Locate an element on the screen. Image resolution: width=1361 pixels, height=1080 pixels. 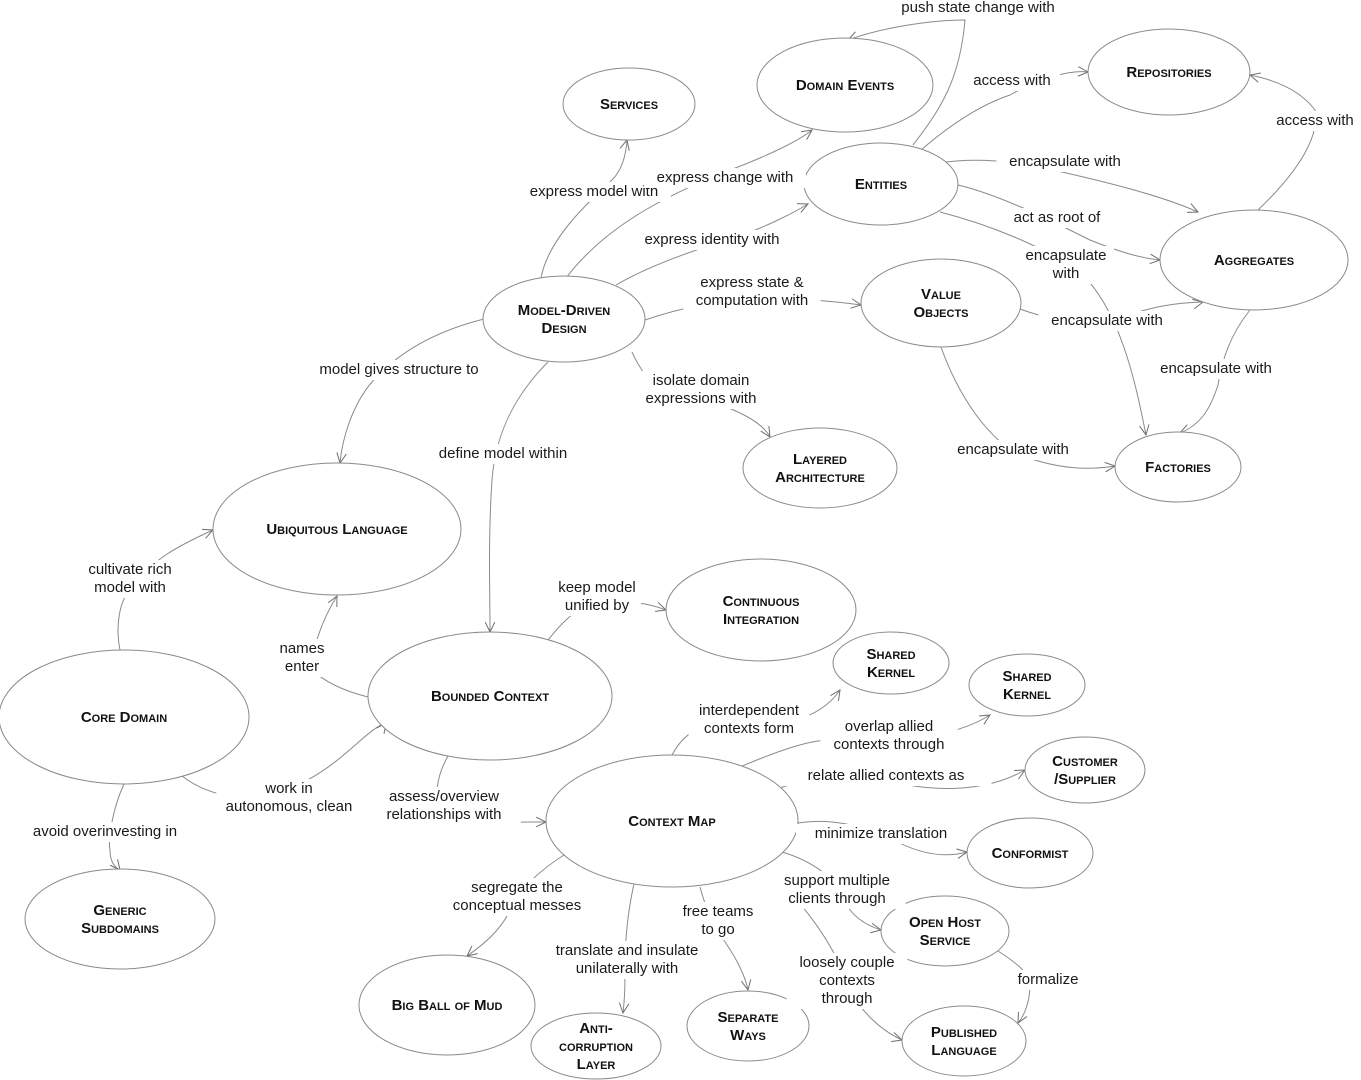
edge-label-value-objects-factories: encapsulate with is located at coordinates (1013, 450).